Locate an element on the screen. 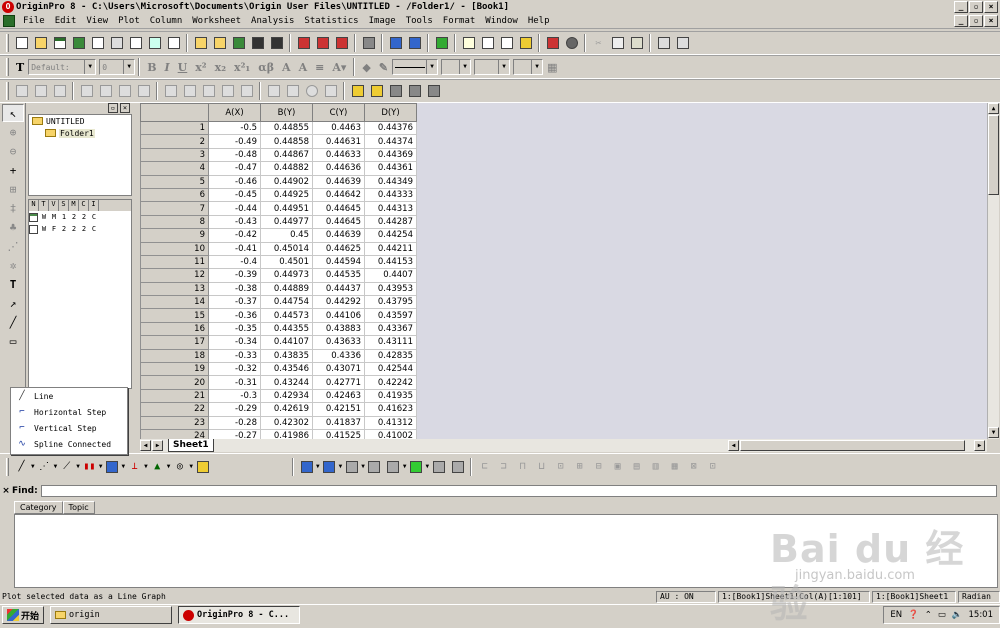 The image size is (1000, 628). line-tool-icon: ╱ is located at coordinates (13, 322).